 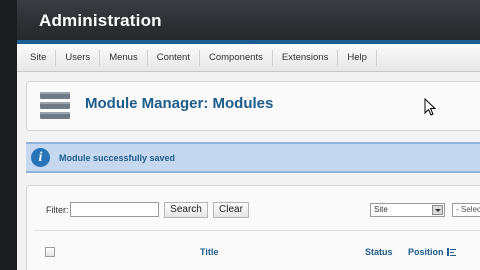 What do you see at coordinates (236, 57) in the screenshot?
I see `menu-item-components: Components` at bounding box center [236, 57].